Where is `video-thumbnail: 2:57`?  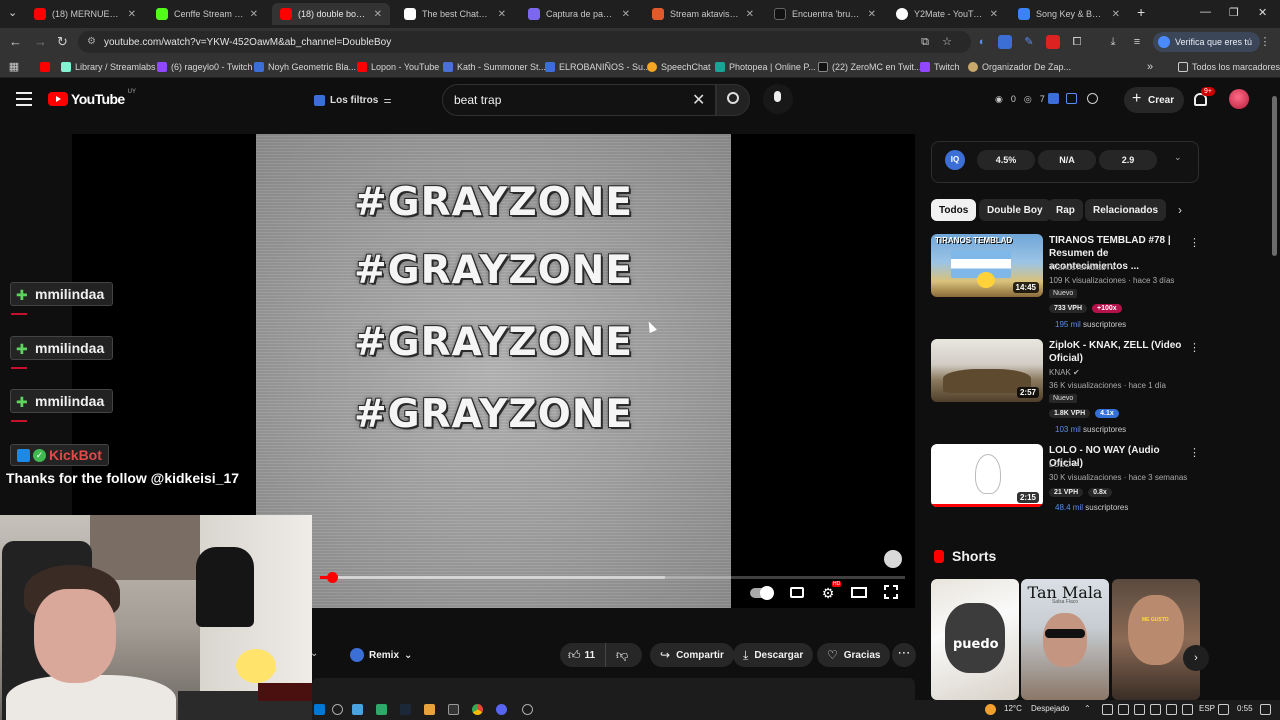 video-thumbnail: 2:57 is located at coordinates (987, 370).